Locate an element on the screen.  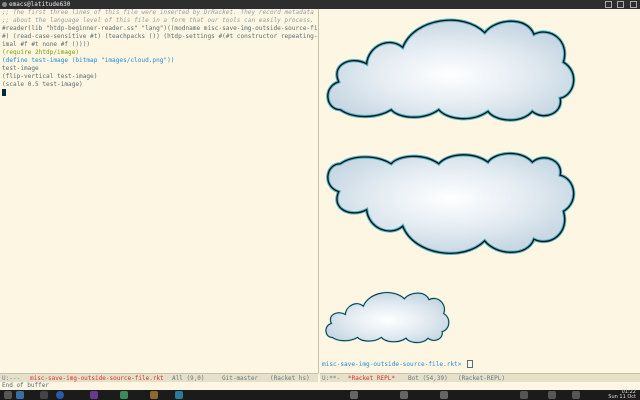
cloud-image is located at coordinates (451, 70).